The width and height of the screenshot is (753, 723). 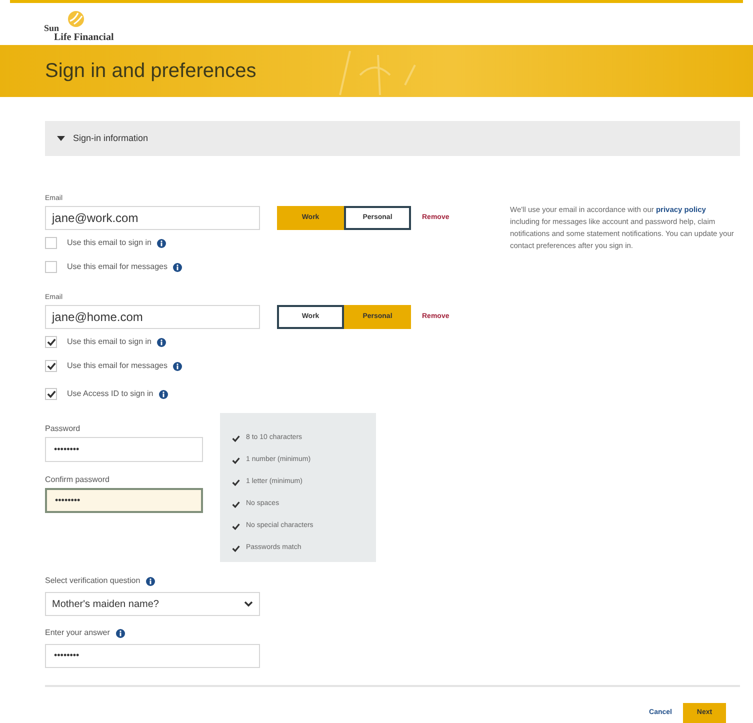 What do you see at coordinates (52, 28) in the screenshot?
I see `logo-text: Sun` at bounding box center [52, 28].